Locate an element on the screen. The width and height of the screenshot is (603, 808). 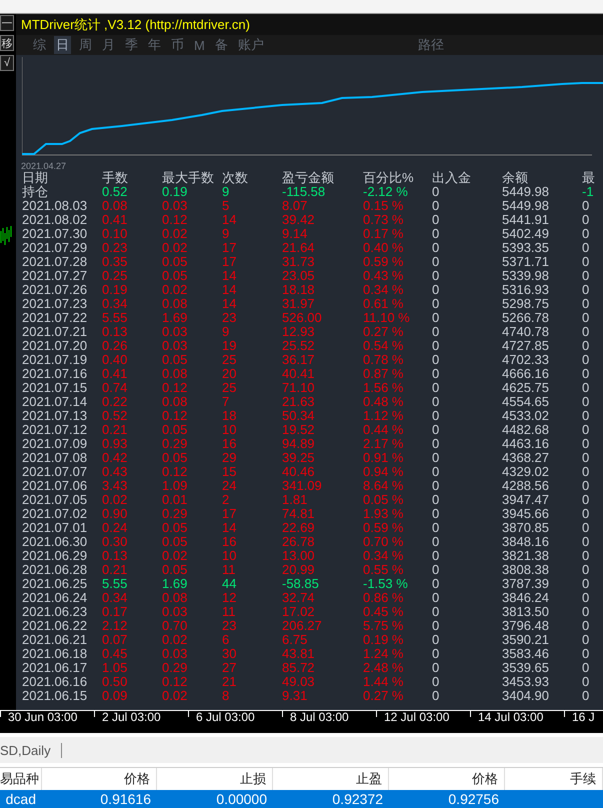
table-cell: 1.44 % is located at coordinates (383, 682).